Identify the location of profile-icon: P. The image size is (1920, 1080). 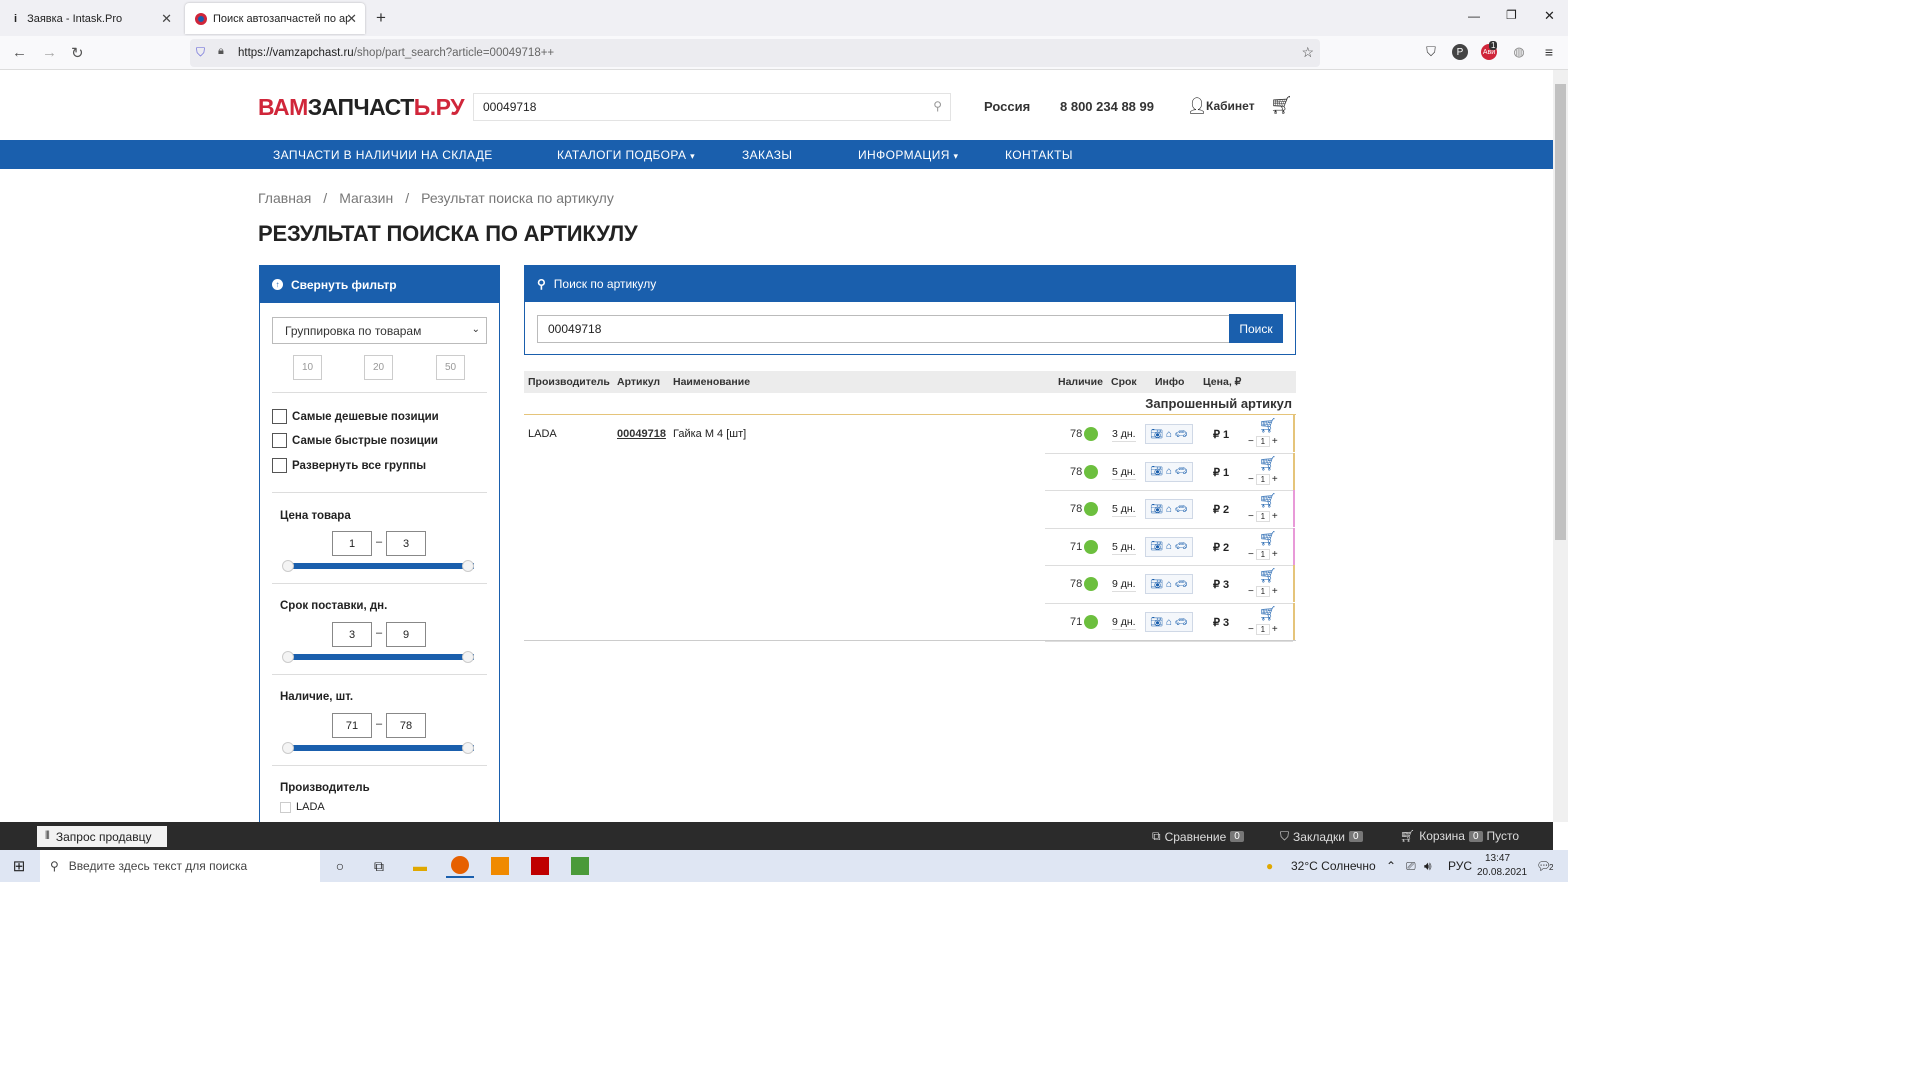
(1460, 52).